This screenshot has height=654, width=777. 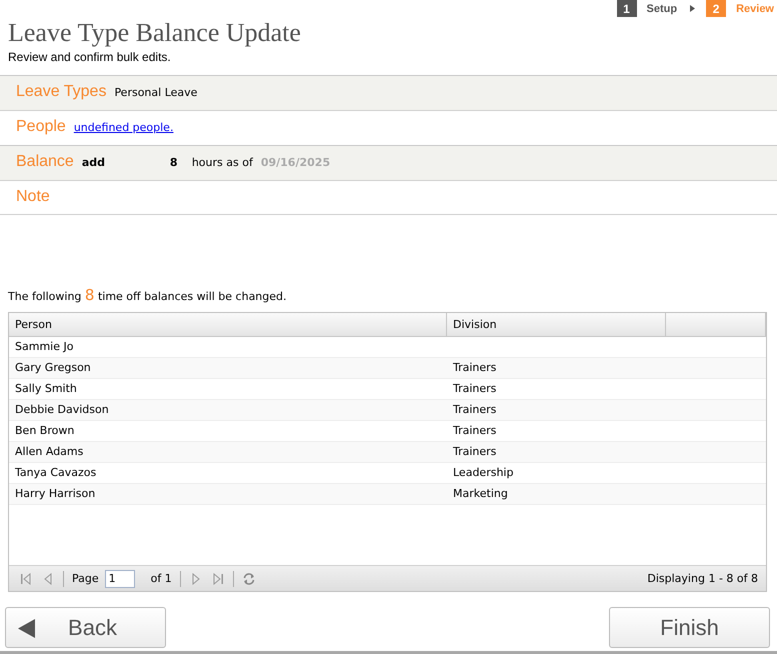 I want to click on table-cell-text: Harry Harrison, so click(x=55, y=494).